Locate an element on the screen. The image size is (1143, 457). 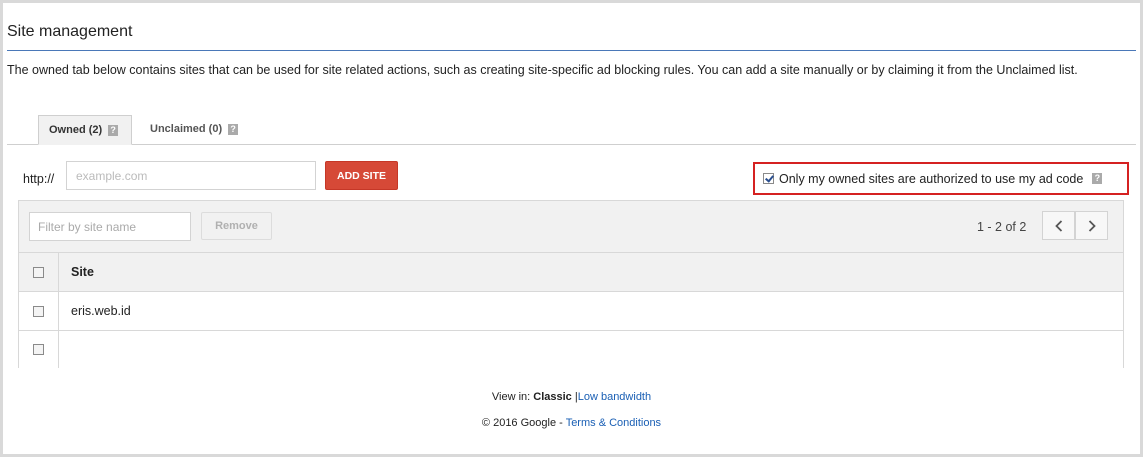
low-bandwidth-link: Low bandwidth is located at coordinates (614, 397).